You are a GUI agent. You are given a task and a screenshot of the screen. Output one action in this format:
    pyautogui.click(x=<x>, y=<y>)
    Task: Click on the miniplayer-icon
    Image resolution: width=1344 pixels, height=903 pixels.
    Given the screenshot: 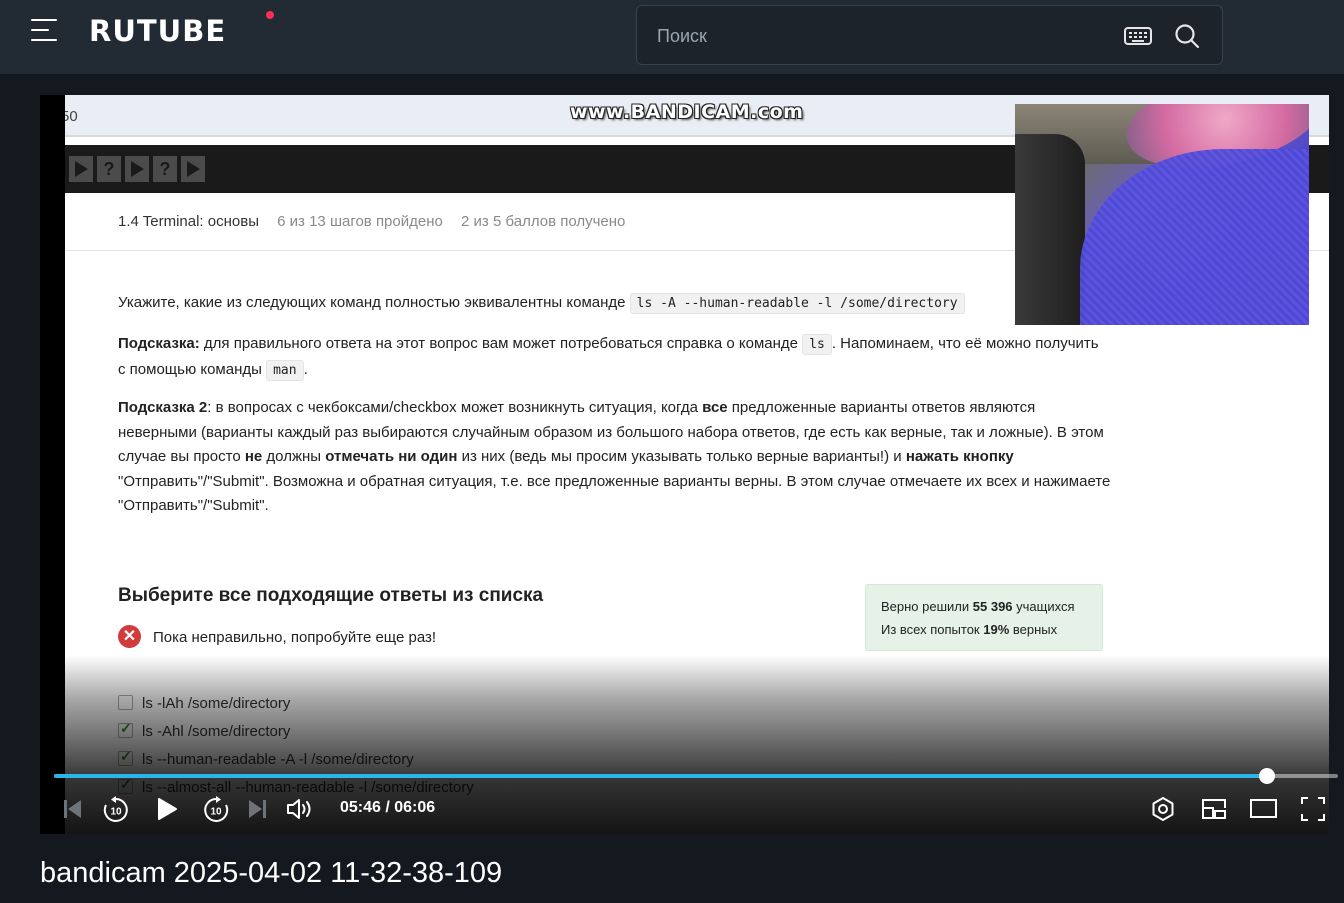 What is the action you would take?
    pyautogui.click(x=1214, y=809)
    